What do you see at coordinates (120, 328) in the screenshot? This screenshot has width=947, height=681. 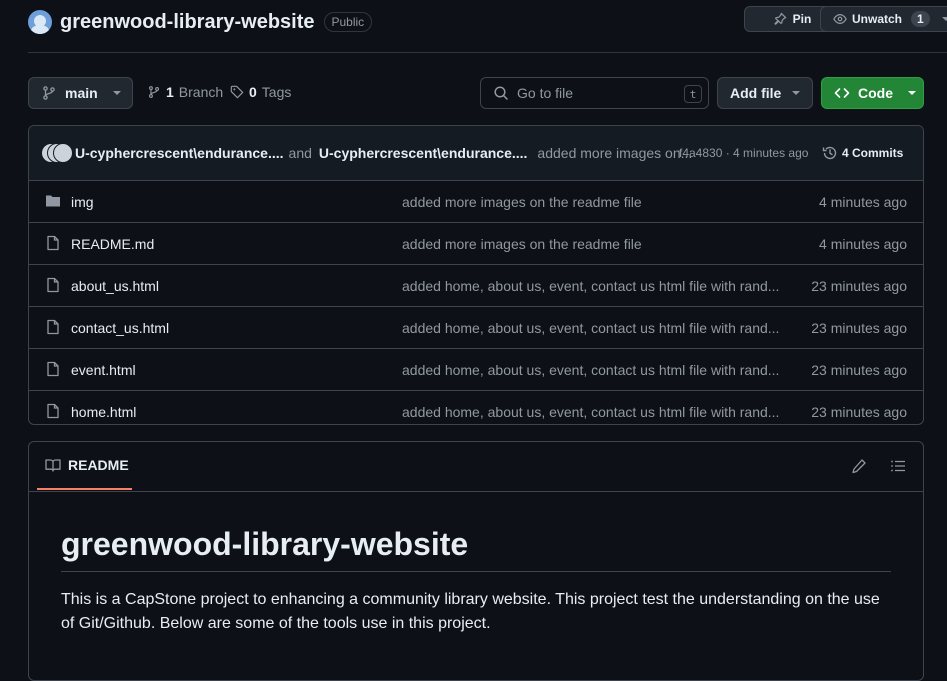 I see `file-name: contact_us.html` at bounding box center [120, 328].